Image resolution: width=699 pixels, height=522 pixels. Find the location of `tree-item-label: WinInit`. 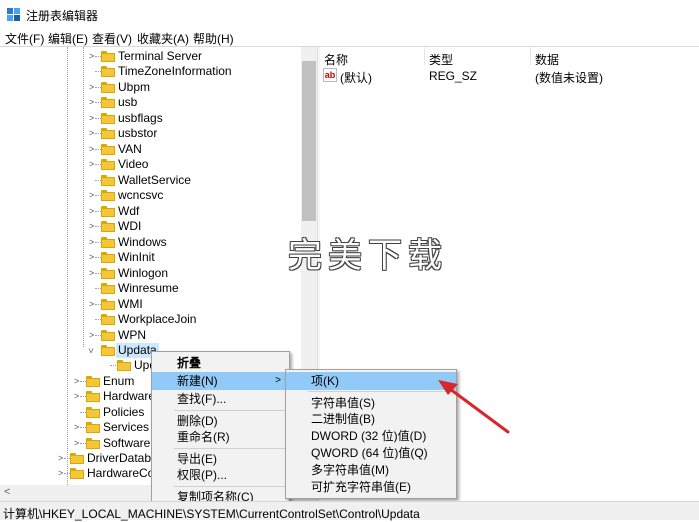

tree-item-label: WinInit is located at coordinates (136, 257).